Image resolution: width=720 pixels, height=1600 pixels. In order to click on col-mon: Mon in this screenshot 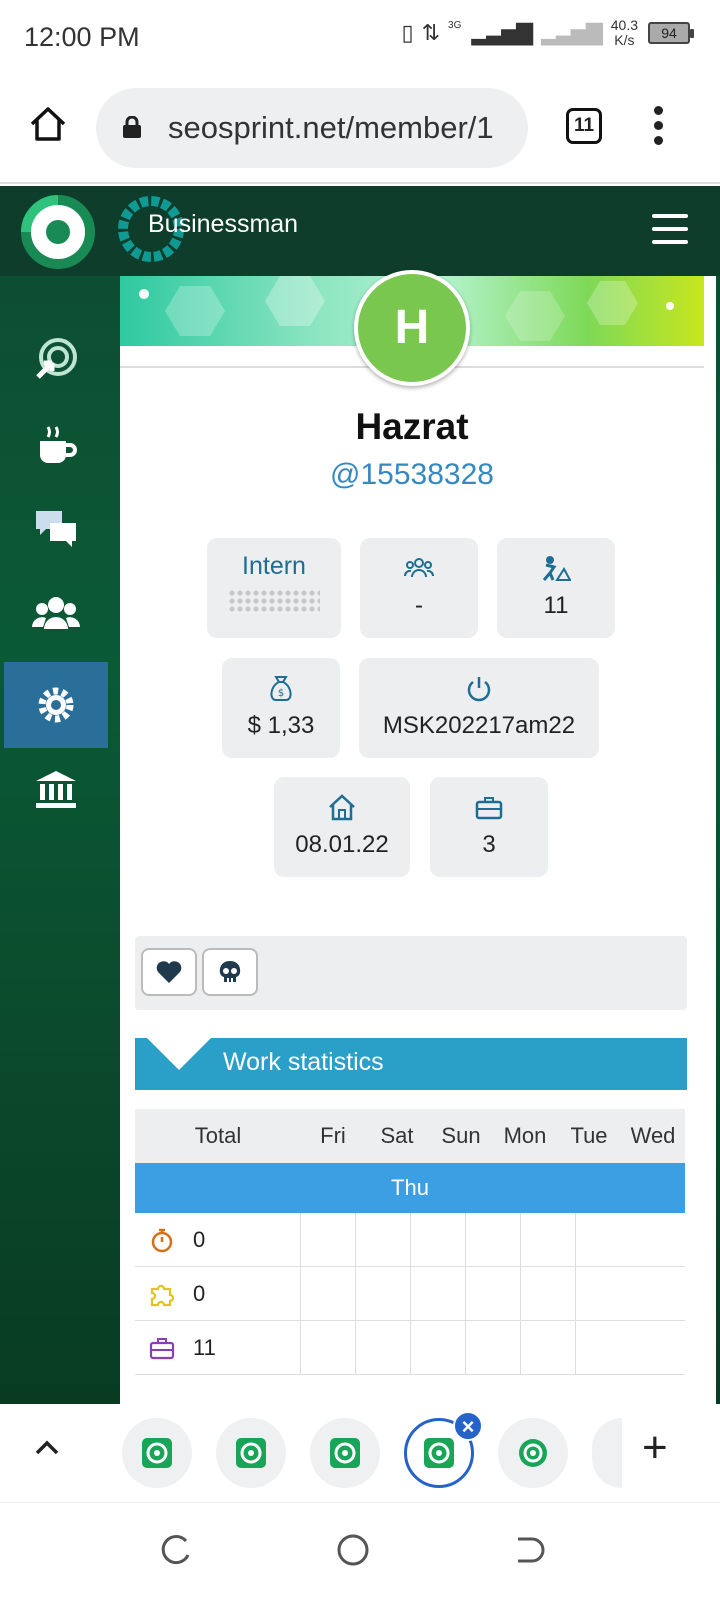, I will do `click(525, 1135)`.